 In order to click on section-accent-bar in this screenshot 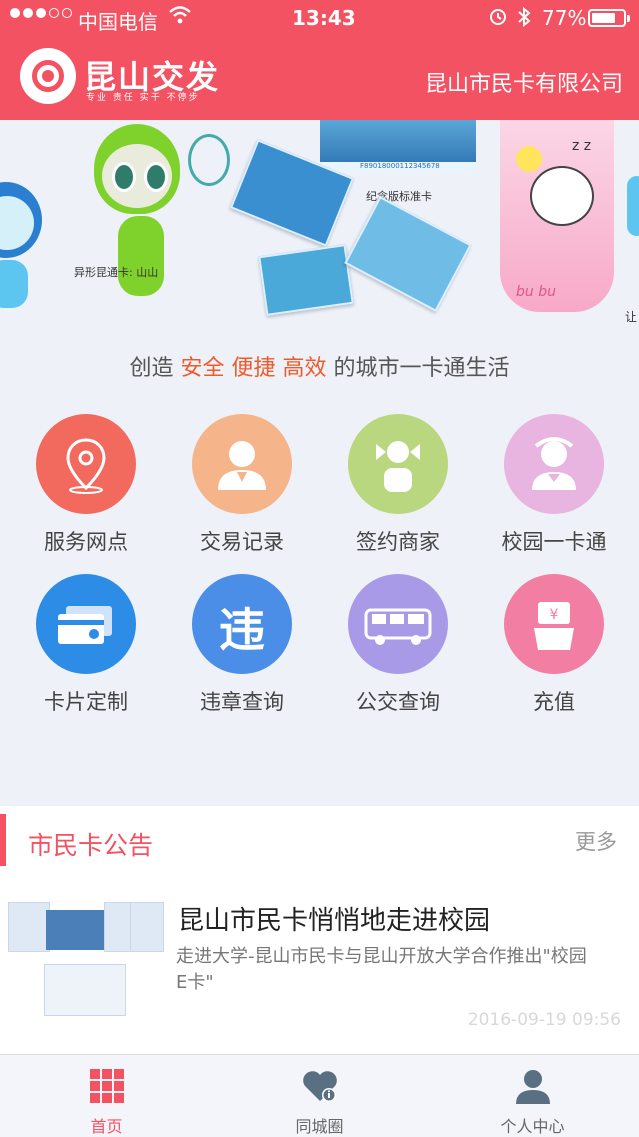, I will do `click(3, 840)`.